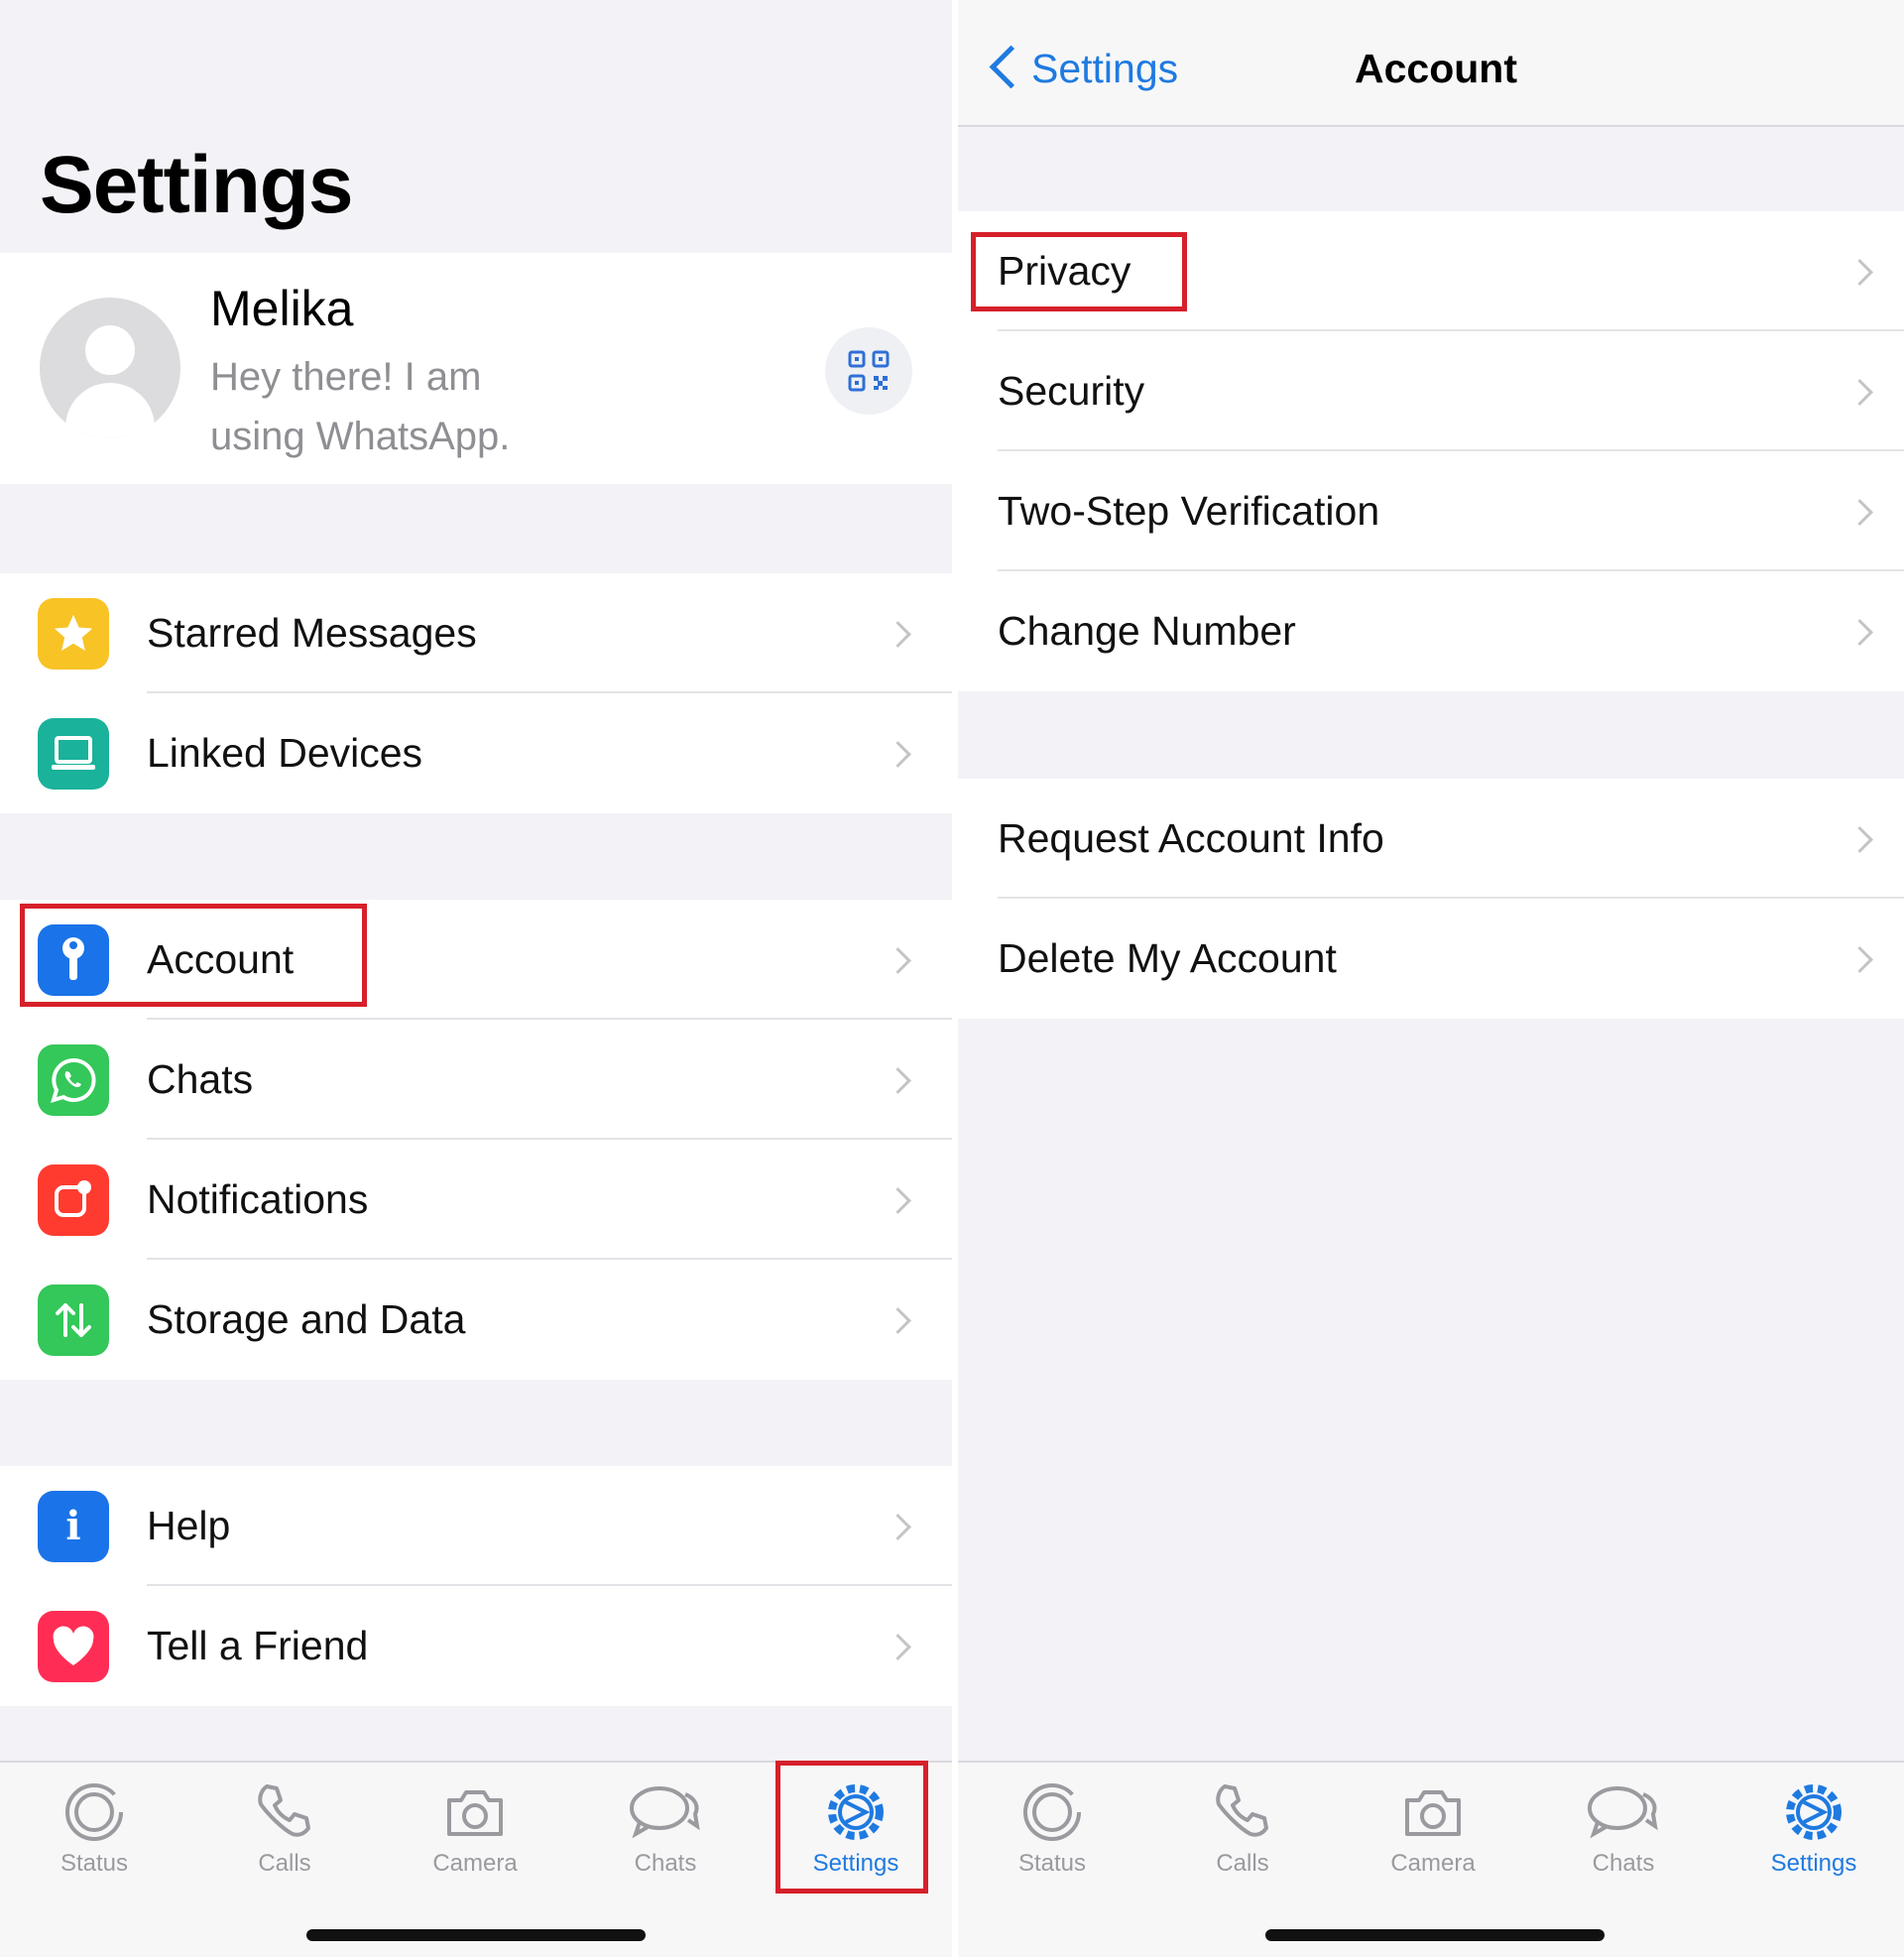 Image resolution: width=1904 pixels, height=1957 pixels. Describe the element at coordinates (476, 1080) in the screenshot. I see `settings-item-chats: Chats` at that location.